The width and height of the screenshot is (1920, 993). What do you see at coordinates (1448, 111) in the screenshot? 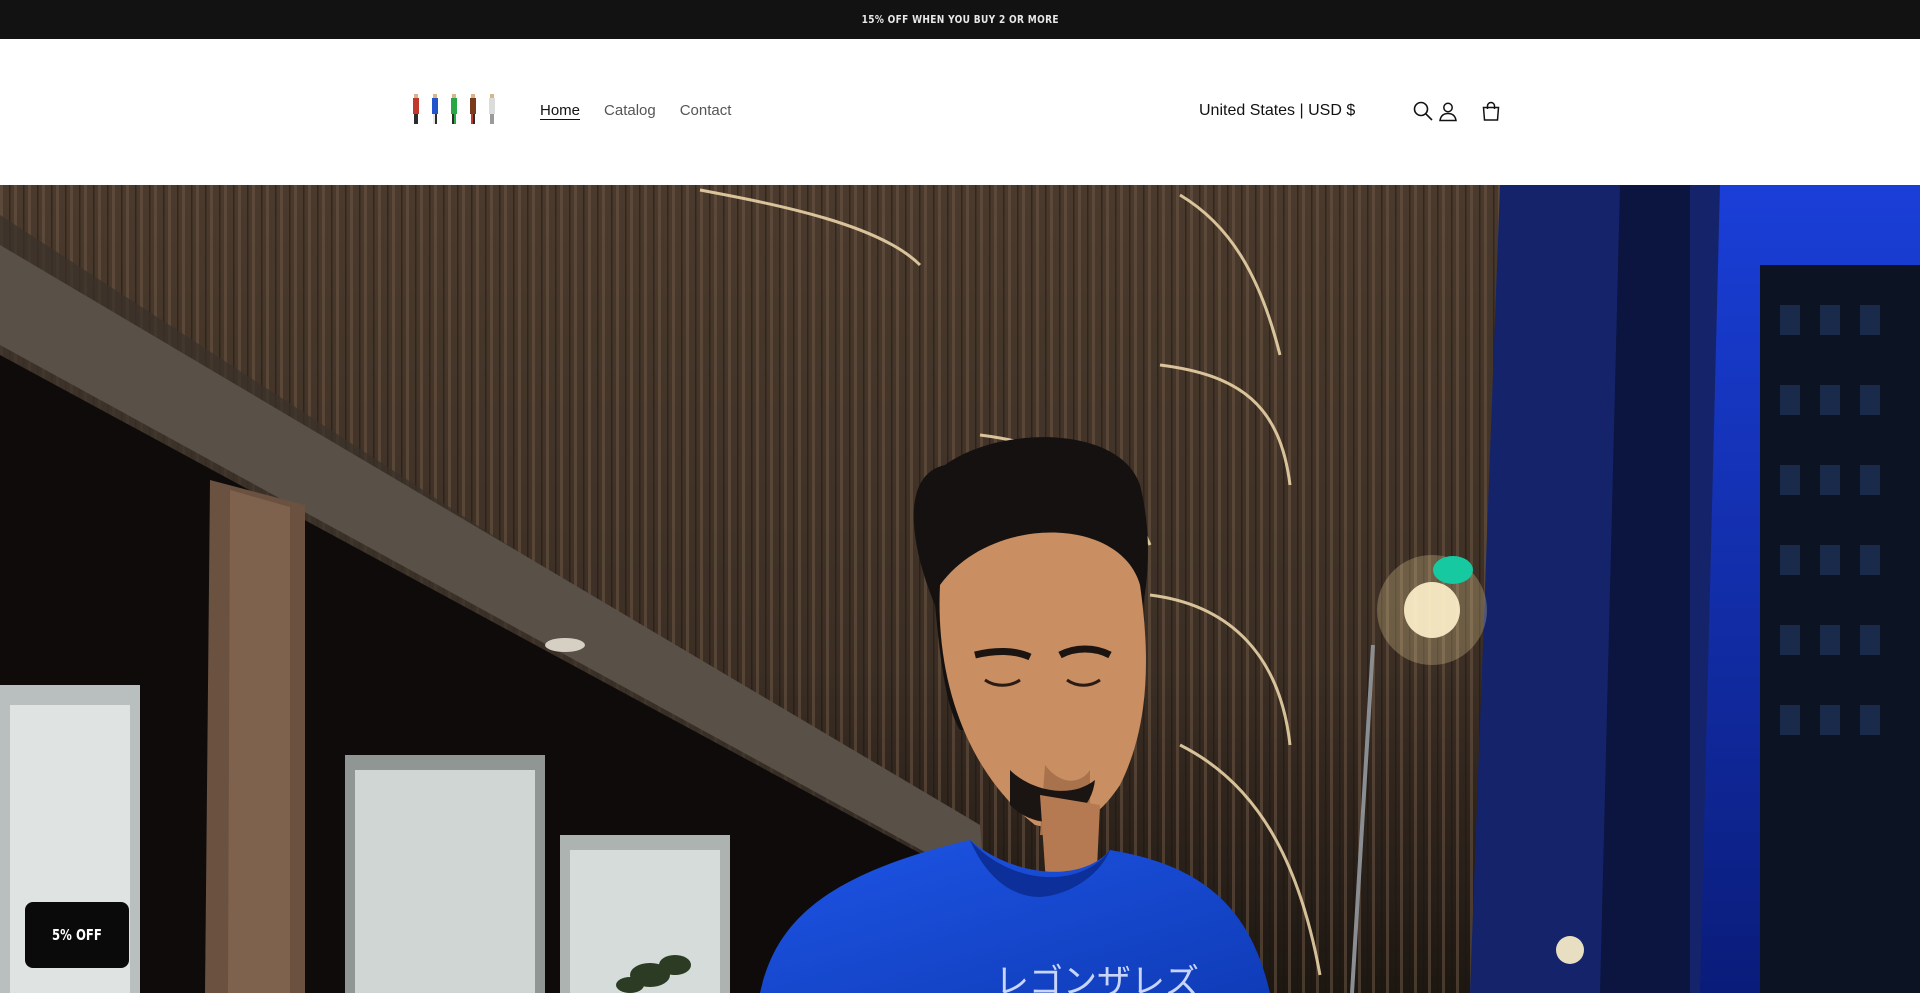
I see `account-icon` at bounding box center [1448, 111].